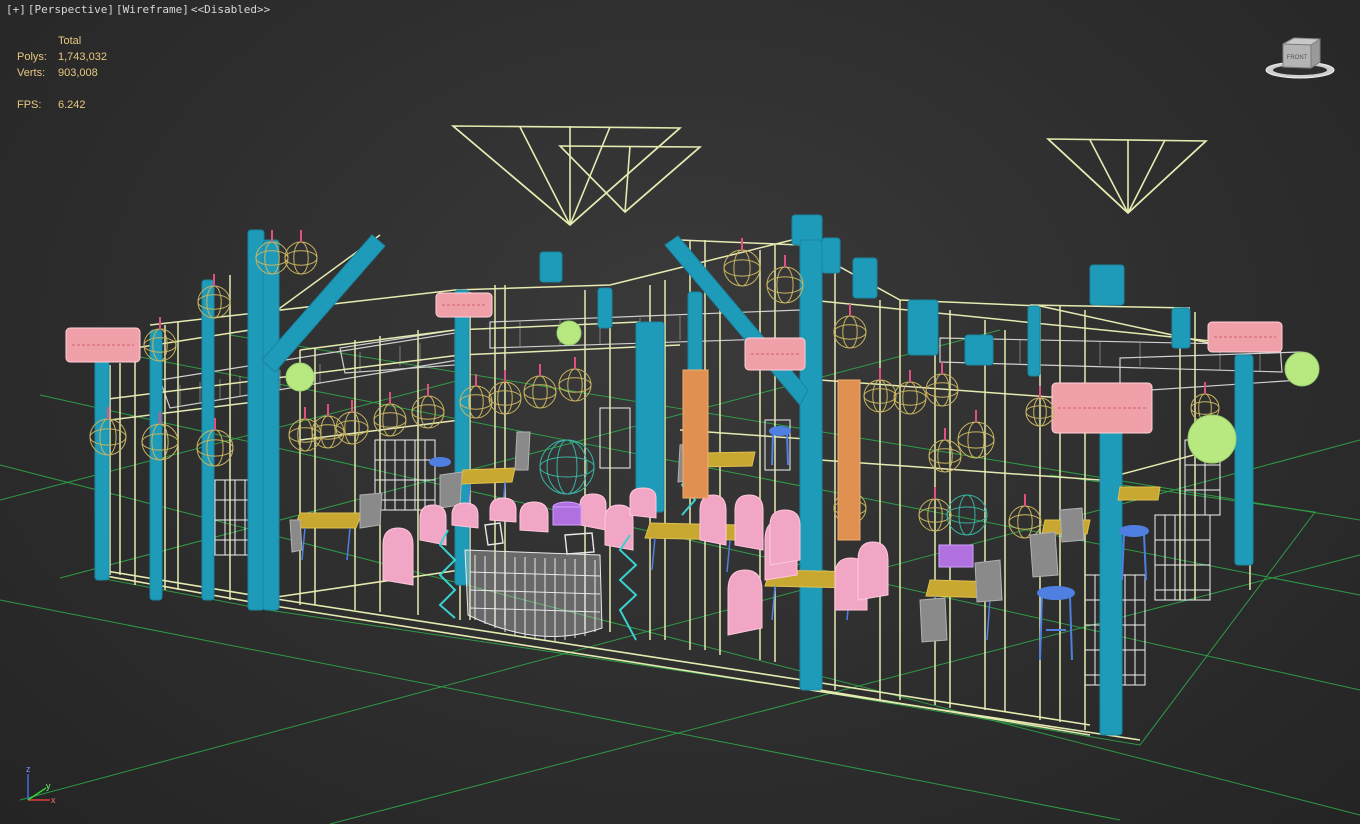  I want to click on sign-board, so click(1102, 408).